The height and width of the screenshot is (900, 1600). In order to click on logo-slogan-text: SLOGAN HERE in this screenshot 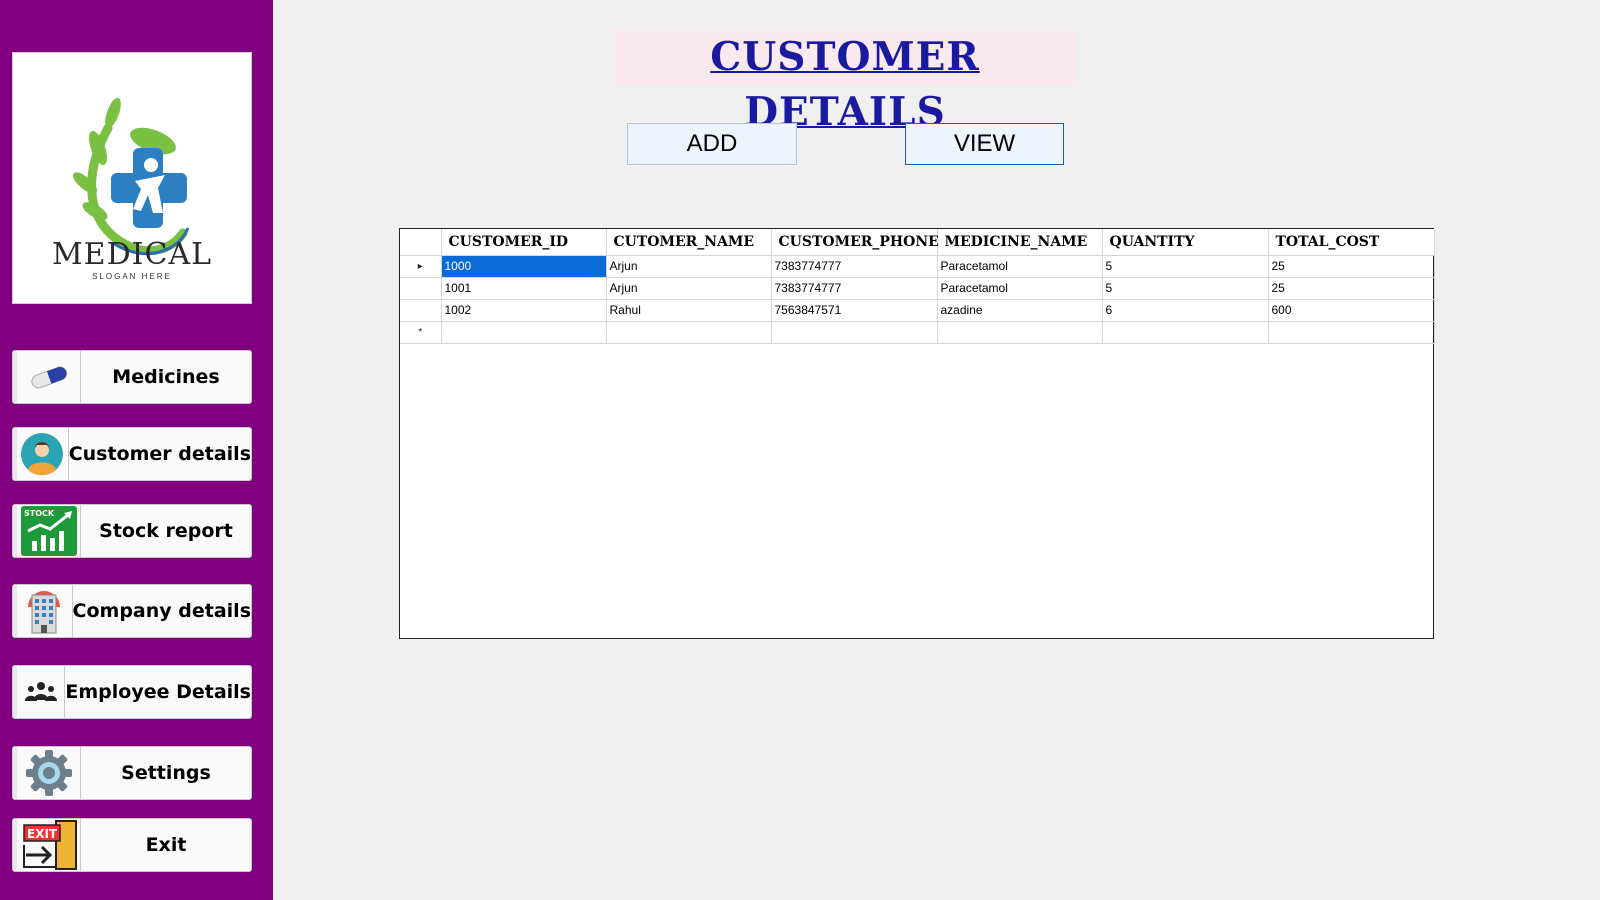, I will do `click(132, 276)`.